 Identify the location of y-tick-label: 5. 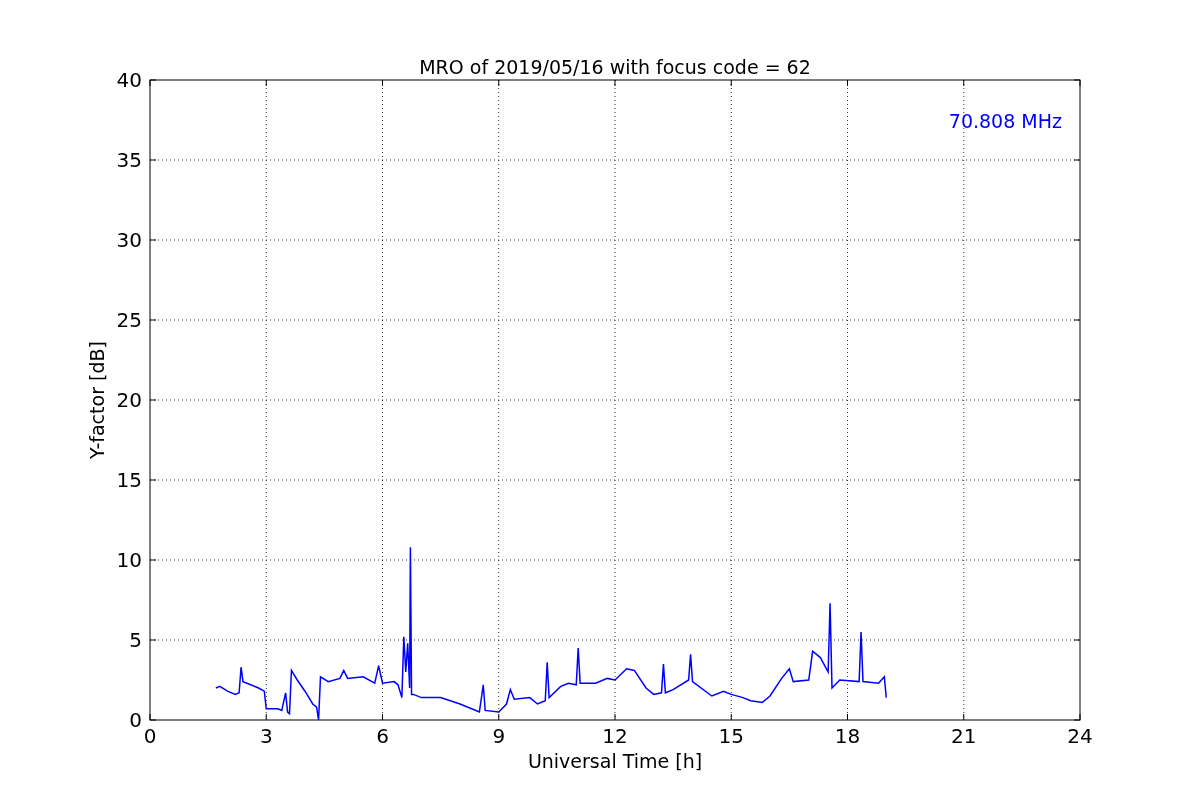
(135, 640).